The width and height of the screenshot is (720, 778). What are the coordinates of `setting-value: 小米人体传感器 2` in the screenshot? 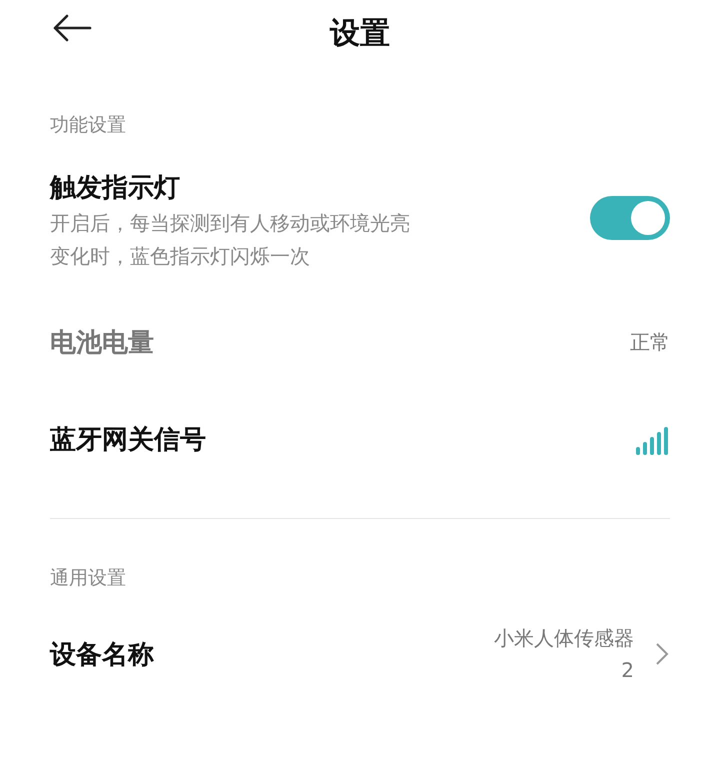 It's located at (563, 654).